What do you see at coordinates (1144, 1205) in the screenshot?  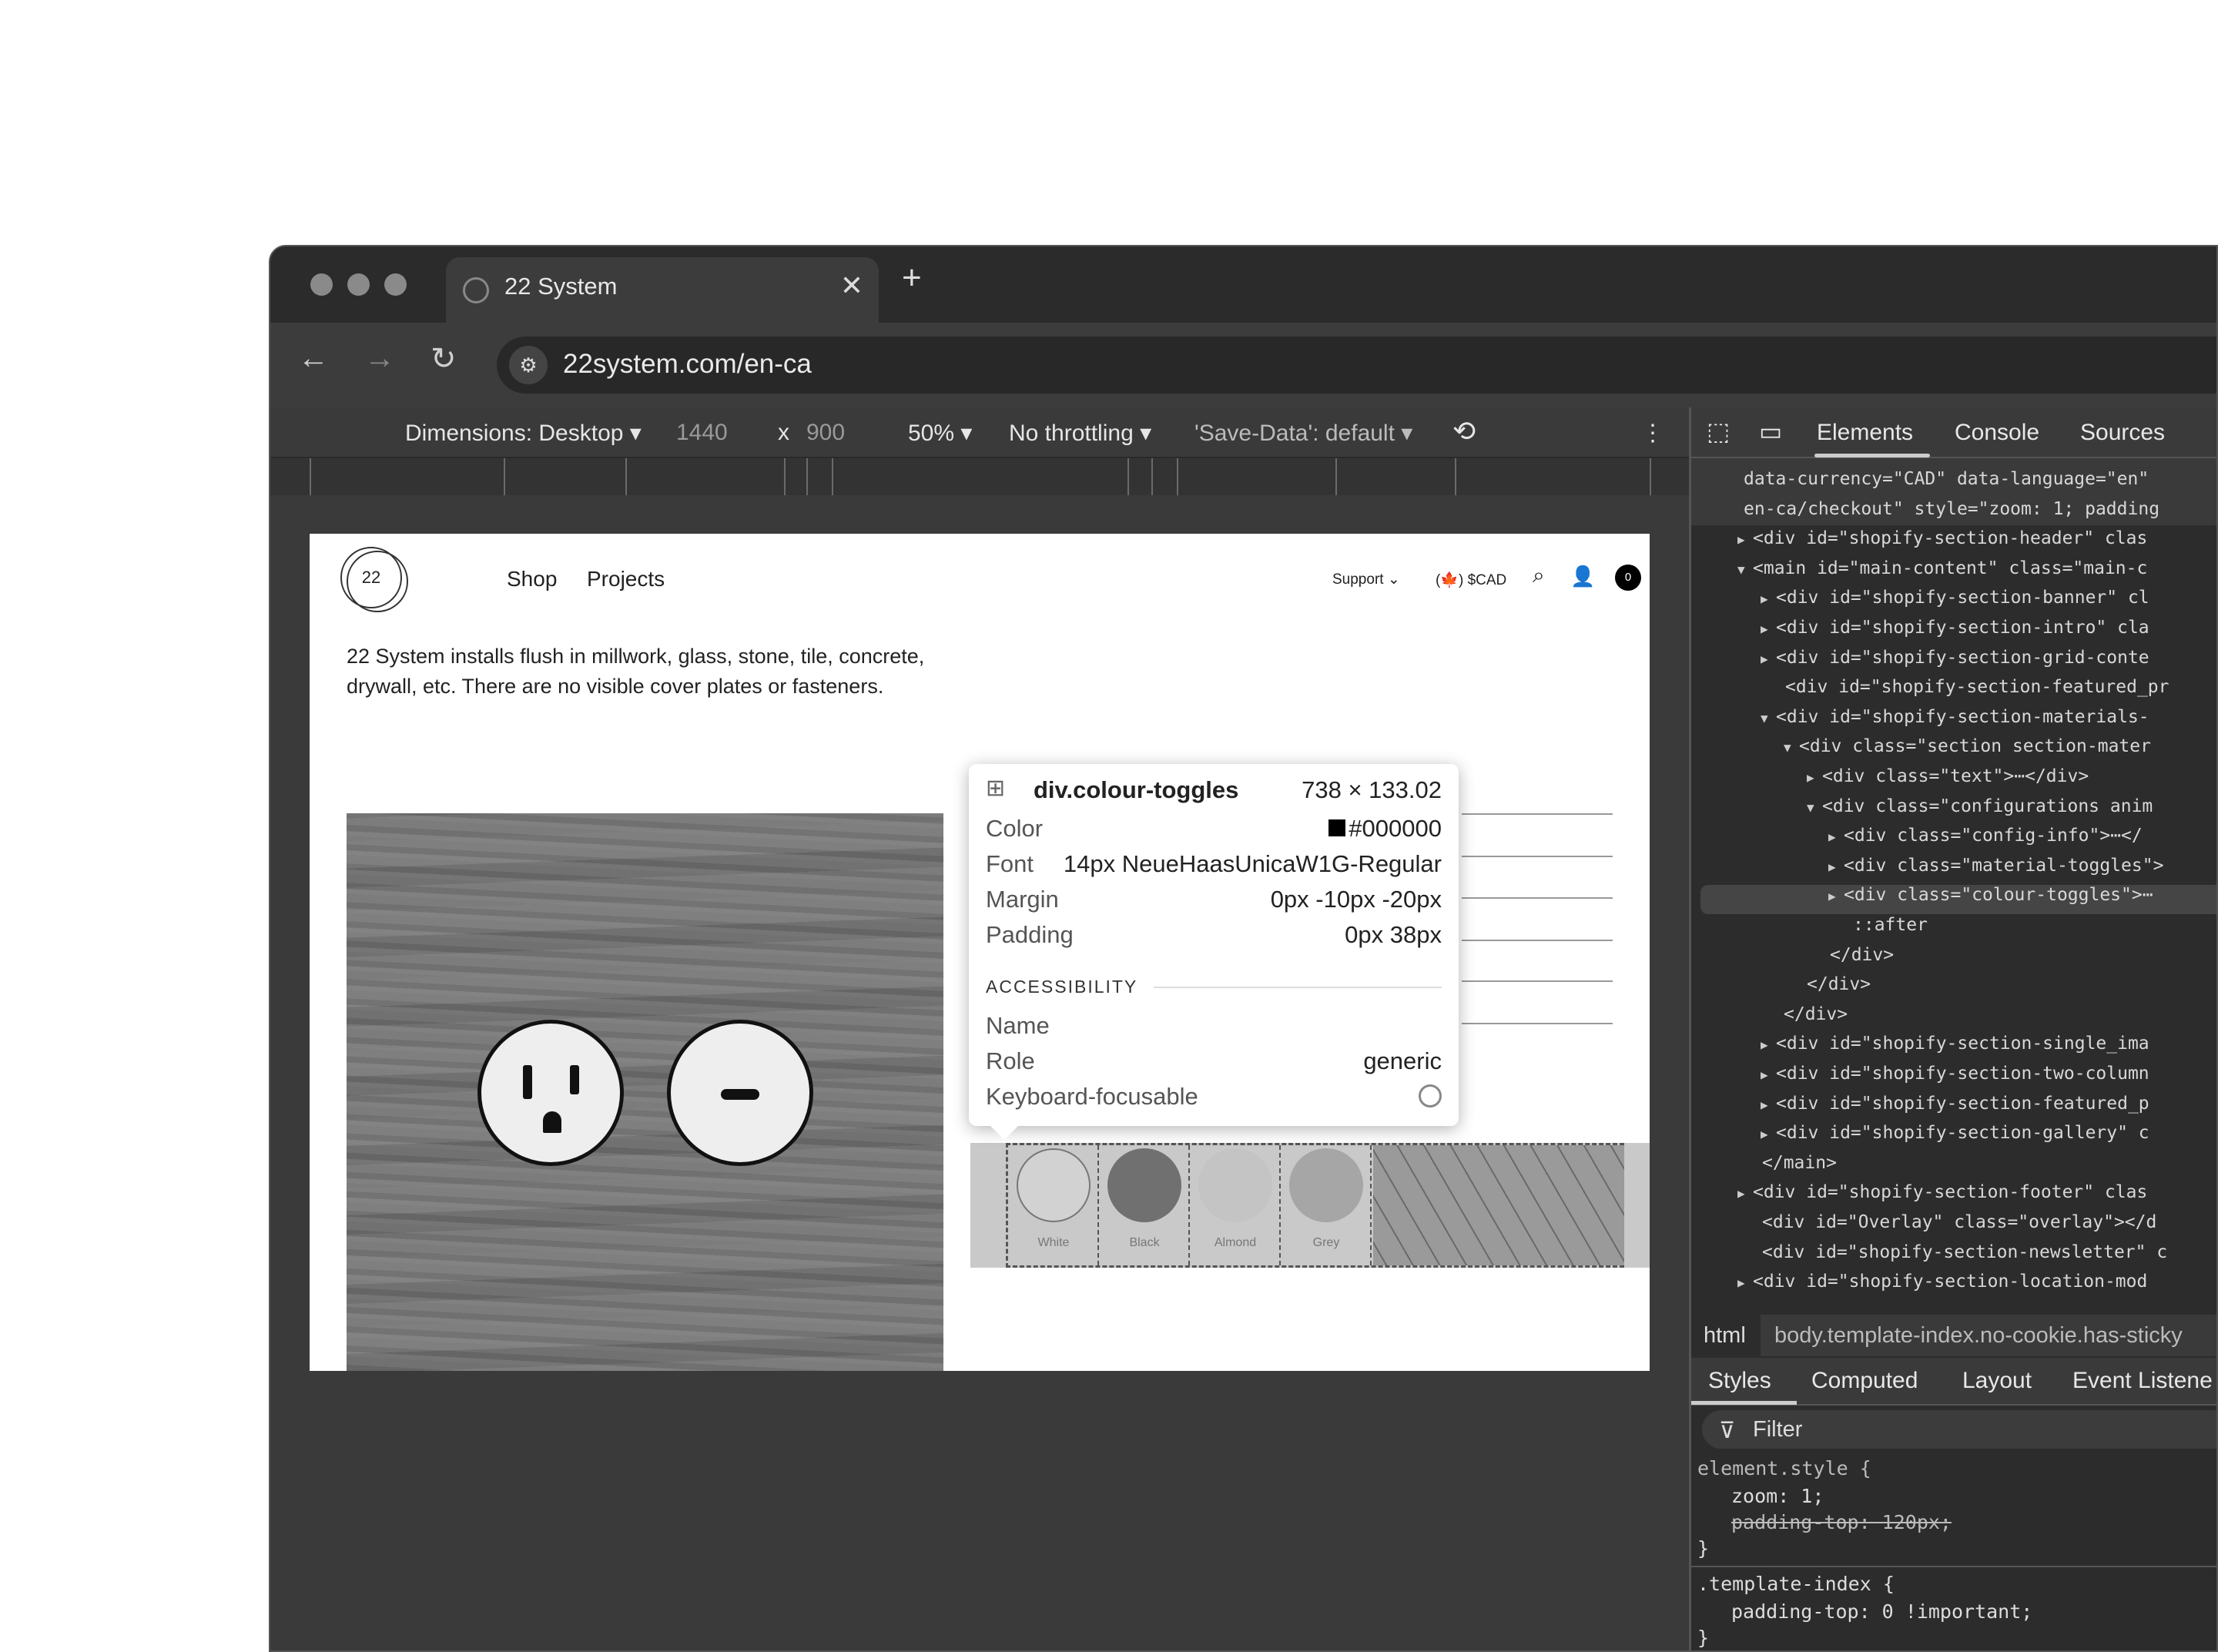 I see `colour-toggle-black: Black` at bounding box center [1144, 1205].